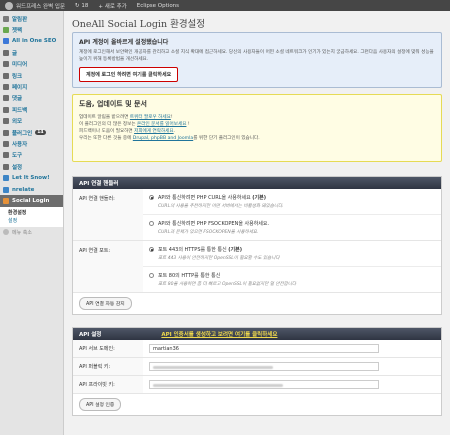 The width and height of the screenshot is (450, 435). What do you see at coordinates (31, 121) in the screenshot?
I see `sidebar-item-9: 외모` at bounding box center [31, 121].